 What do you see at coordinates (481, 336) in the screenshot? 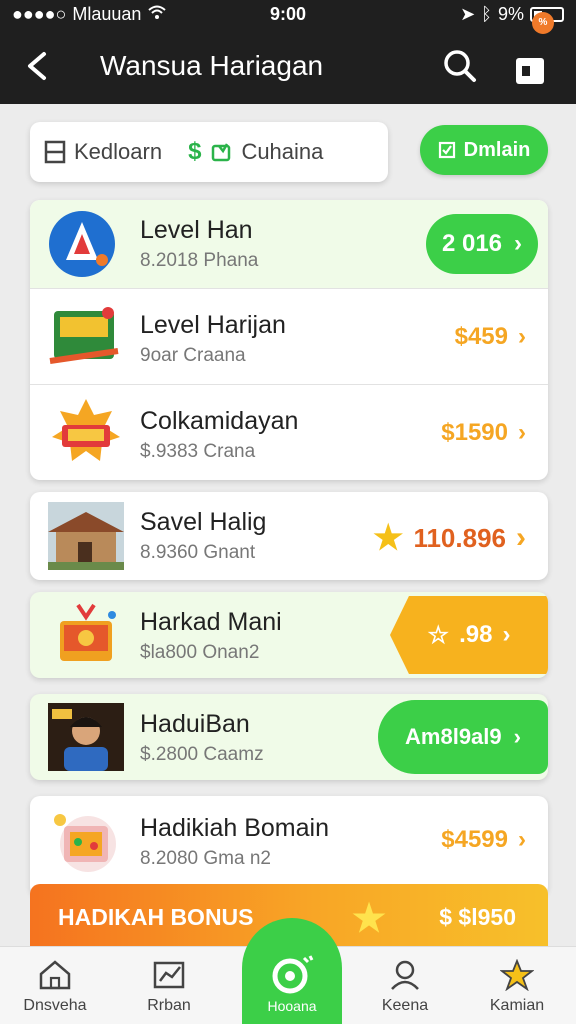
I see `item-price: $459` at bounding box center [481, 336].